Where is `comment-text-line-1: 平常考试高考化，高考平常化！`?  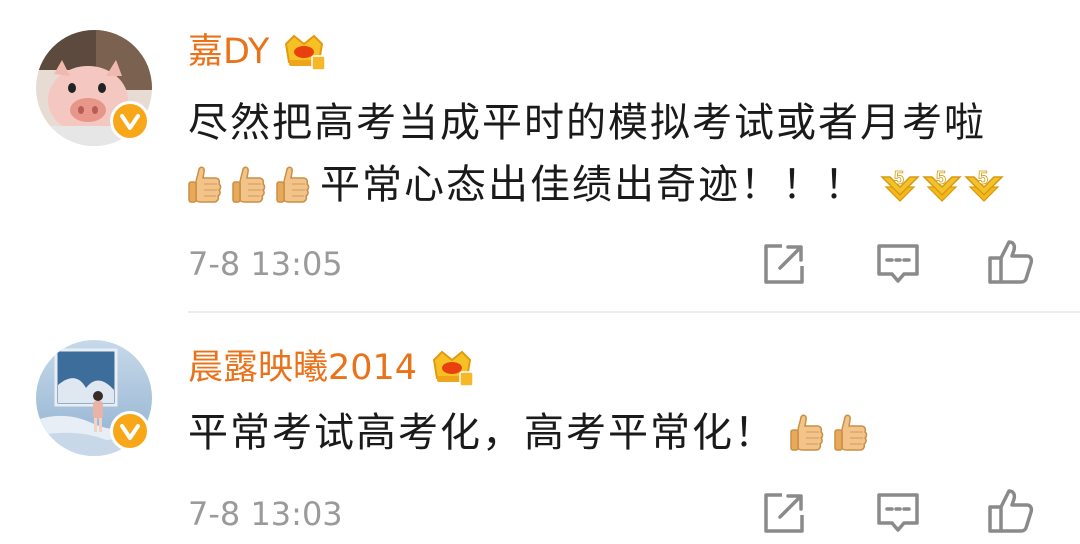 comment-text-line-1: 平常考试高考化，高考平常化！ is located at coordinates (533, 433).